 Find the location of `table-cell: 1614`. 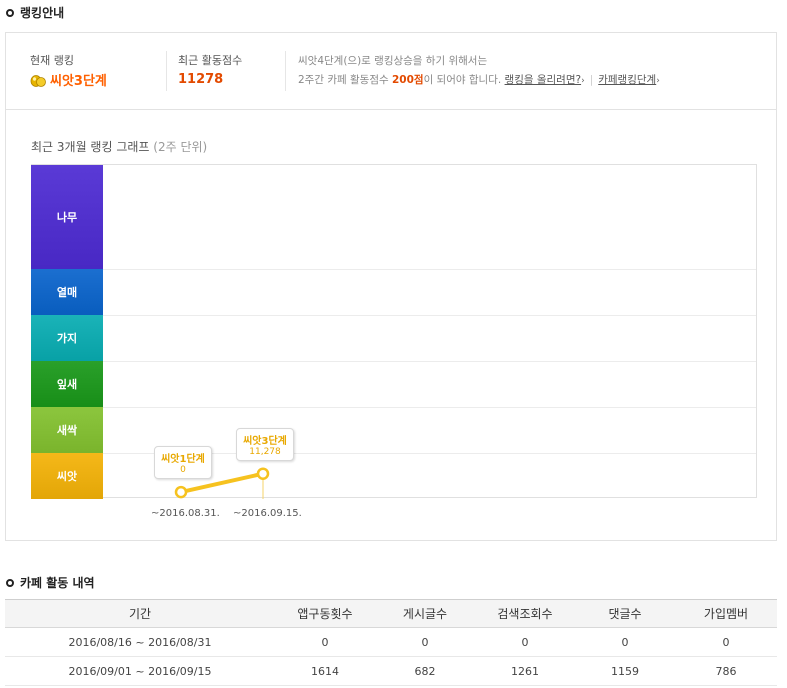

table-cell: 1614 is located at coordinates (325, 671).